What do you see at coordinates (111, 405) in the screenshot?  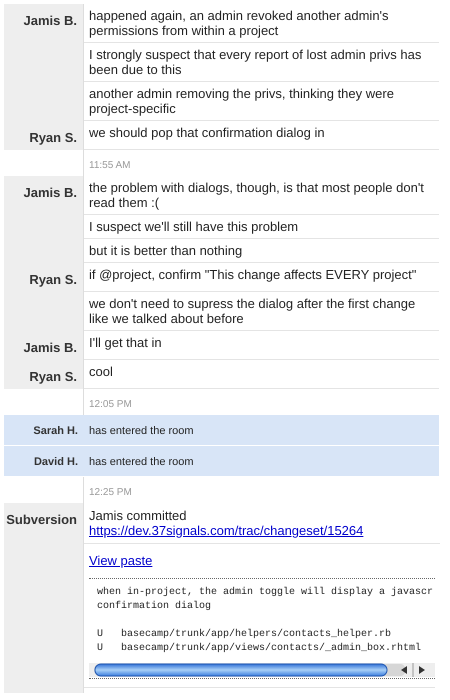 I see `timestamp: 12:05 PM` at bounding box center [111, 405].